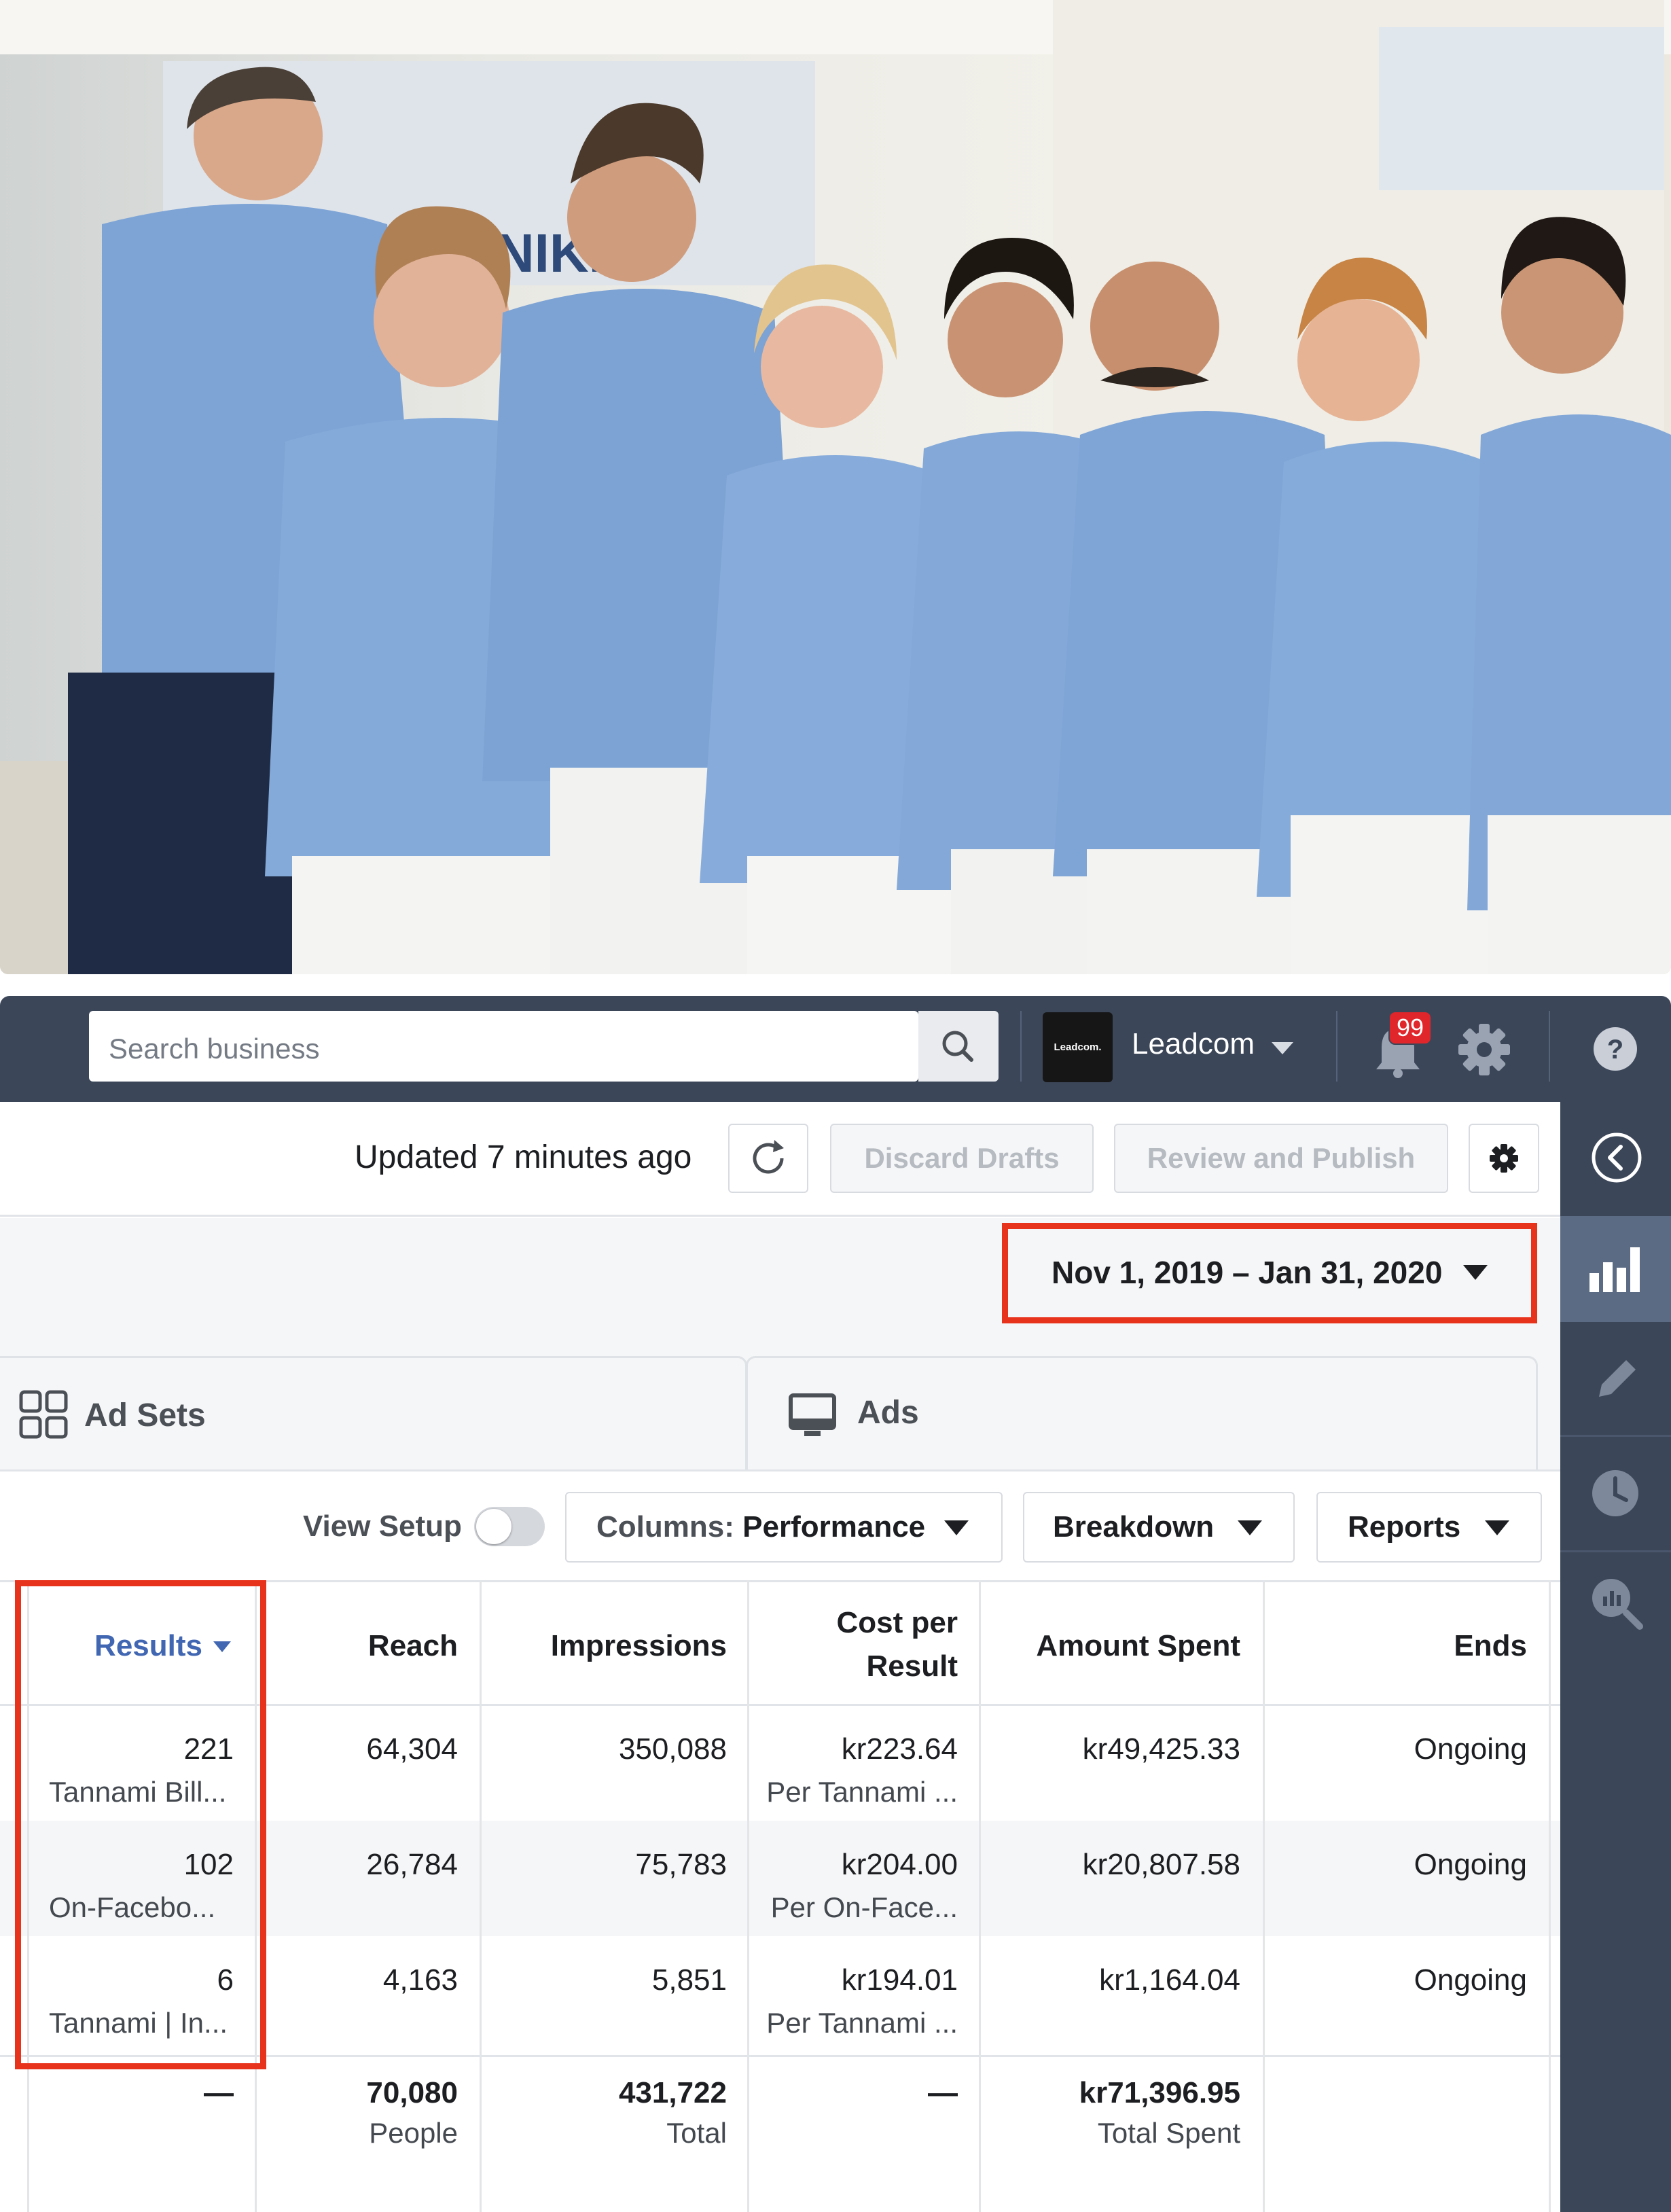 The width and height of the screenshot is (1671, 2212). Describe the element at coordinates (1281, 1158) in the screenshot. I see `review-and-publish-button: Review and Publish` at that location.